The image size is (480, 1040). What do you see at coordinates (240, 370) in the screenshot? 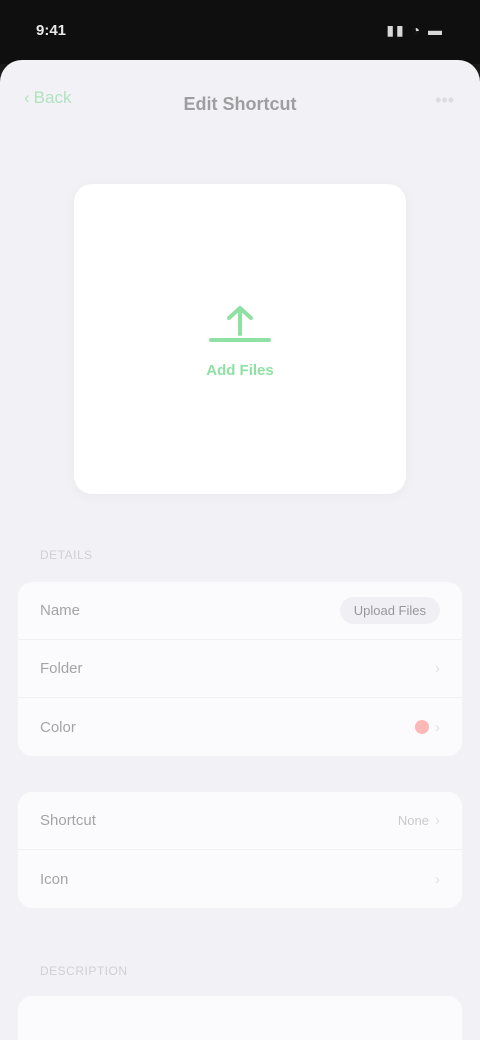
I see `preview-label: Add Files` at bounding box center [240, 370].